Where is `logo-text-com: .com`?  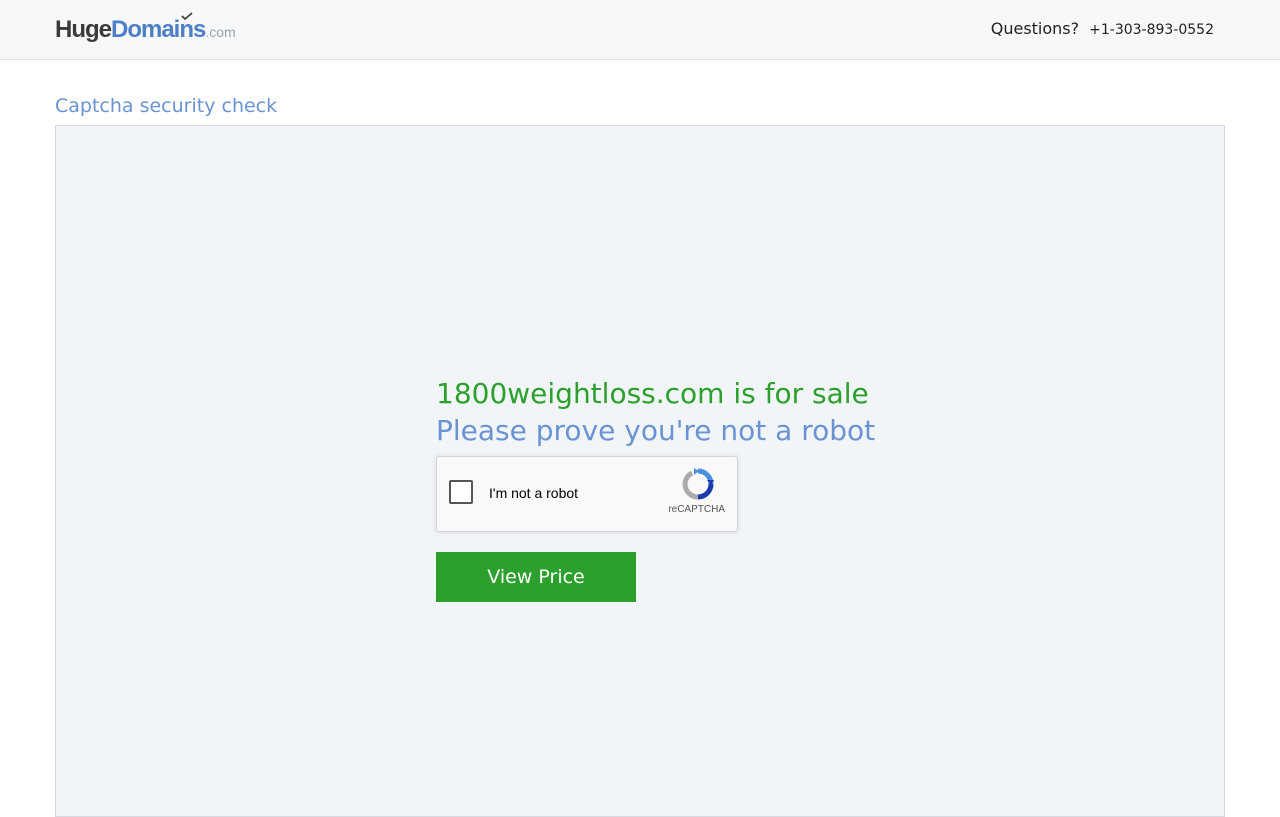
logo-text-com: .com is located at coordinates (220, 32).